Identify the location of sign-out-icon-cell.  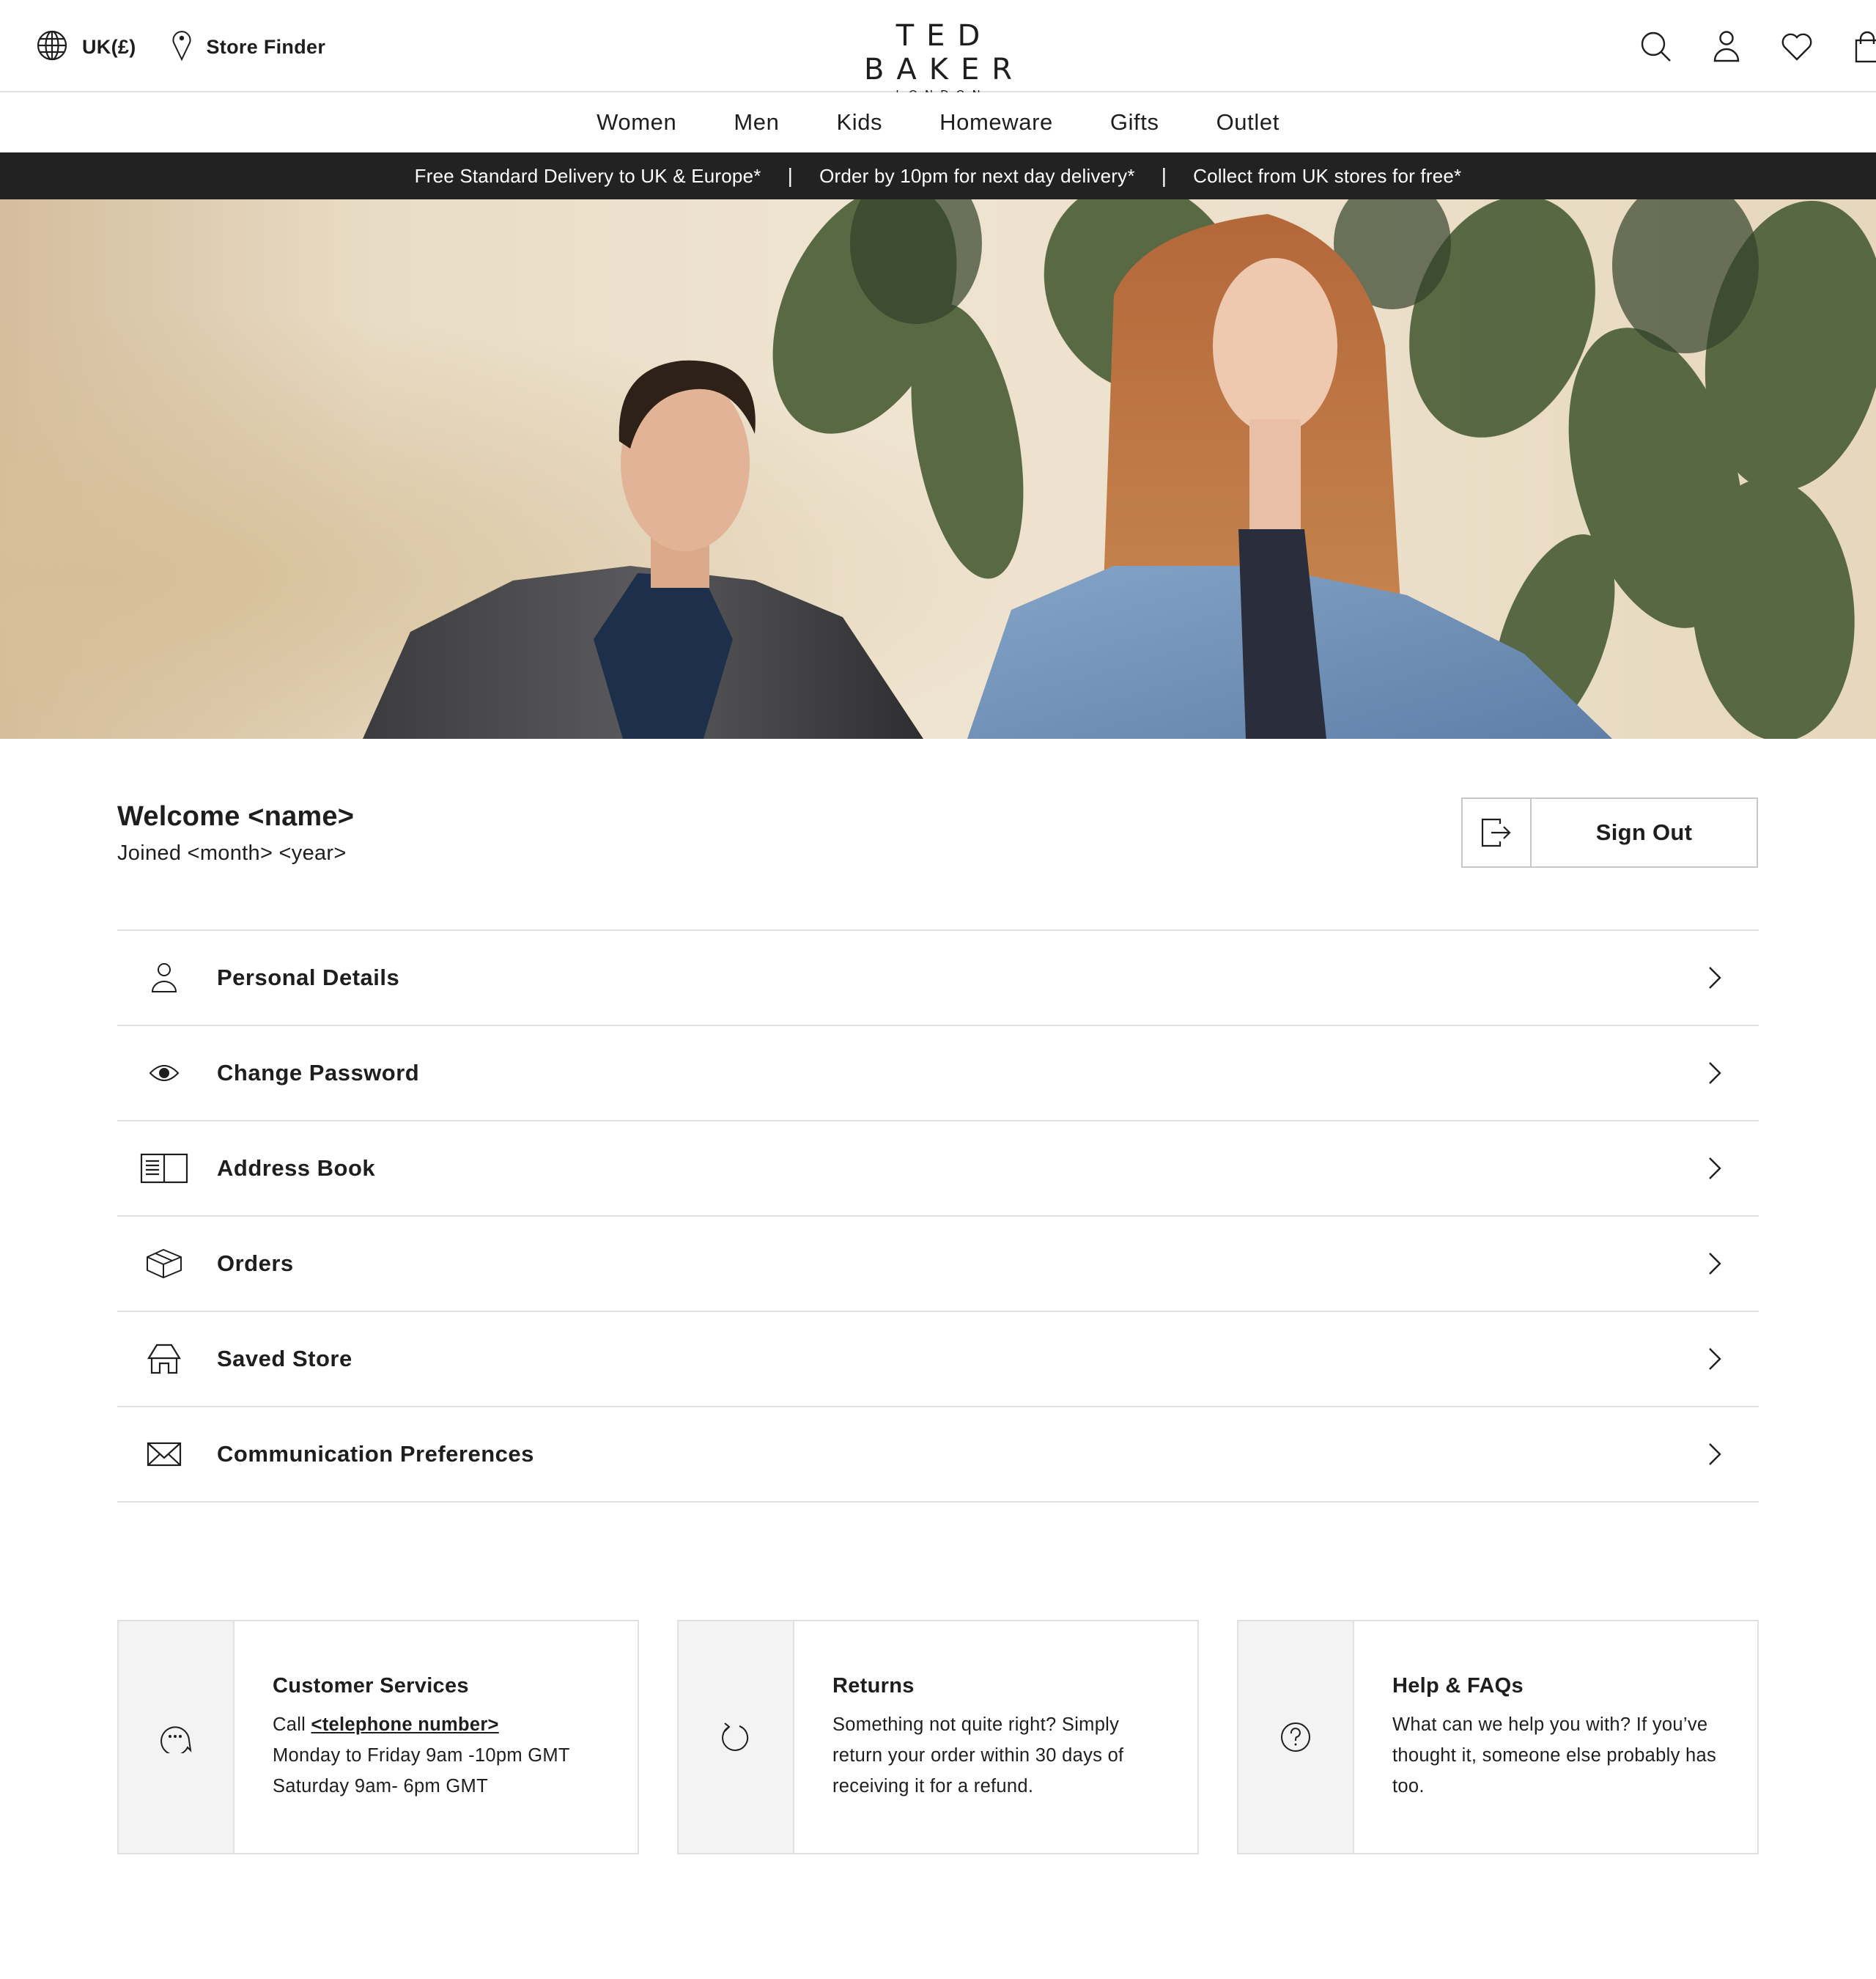
(1497, 832).